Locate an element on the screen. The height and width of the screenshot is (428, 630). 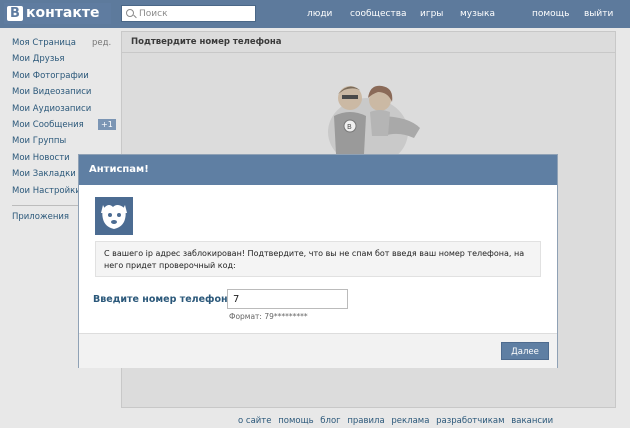
sidebar-item-messages: Мои Сообщения +1 is located at coordinates (64, 127).